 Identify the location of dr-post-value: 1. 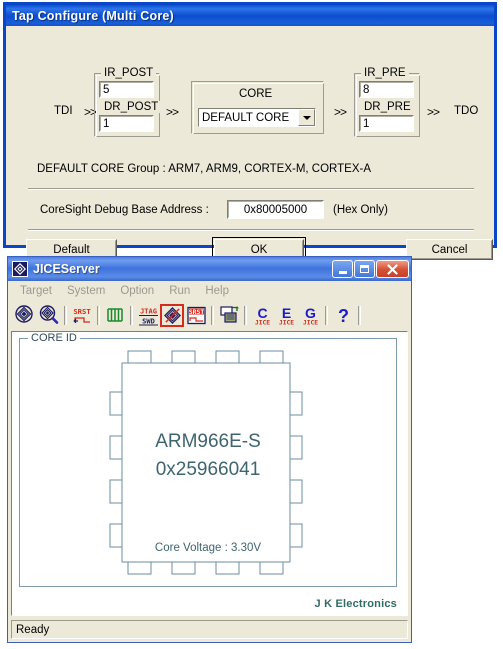
(106, 123).